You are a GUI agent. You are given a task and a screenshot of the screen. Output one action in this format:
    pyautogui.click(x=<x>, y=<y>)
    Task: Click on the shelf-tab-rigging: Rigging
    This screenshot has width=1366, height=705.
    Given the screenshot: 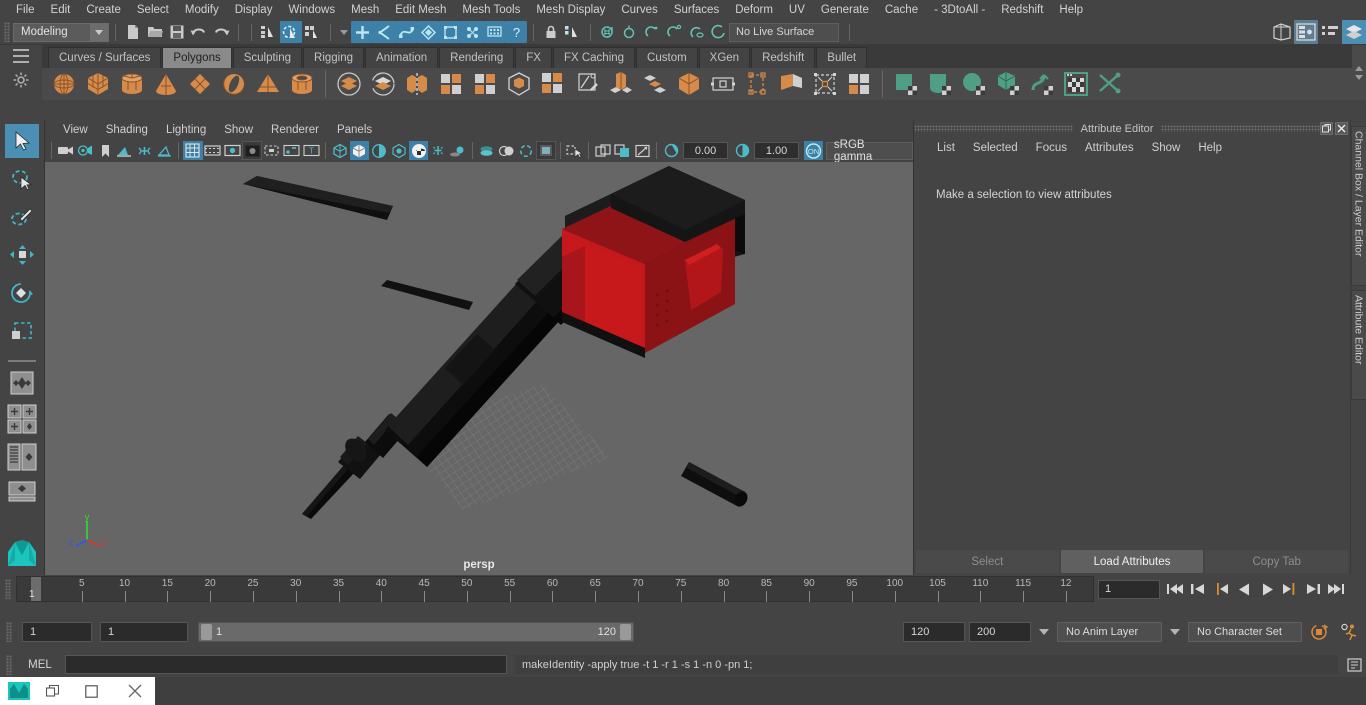 What is the action you would take?
    pyautogui.click(x=334, y=57)
    